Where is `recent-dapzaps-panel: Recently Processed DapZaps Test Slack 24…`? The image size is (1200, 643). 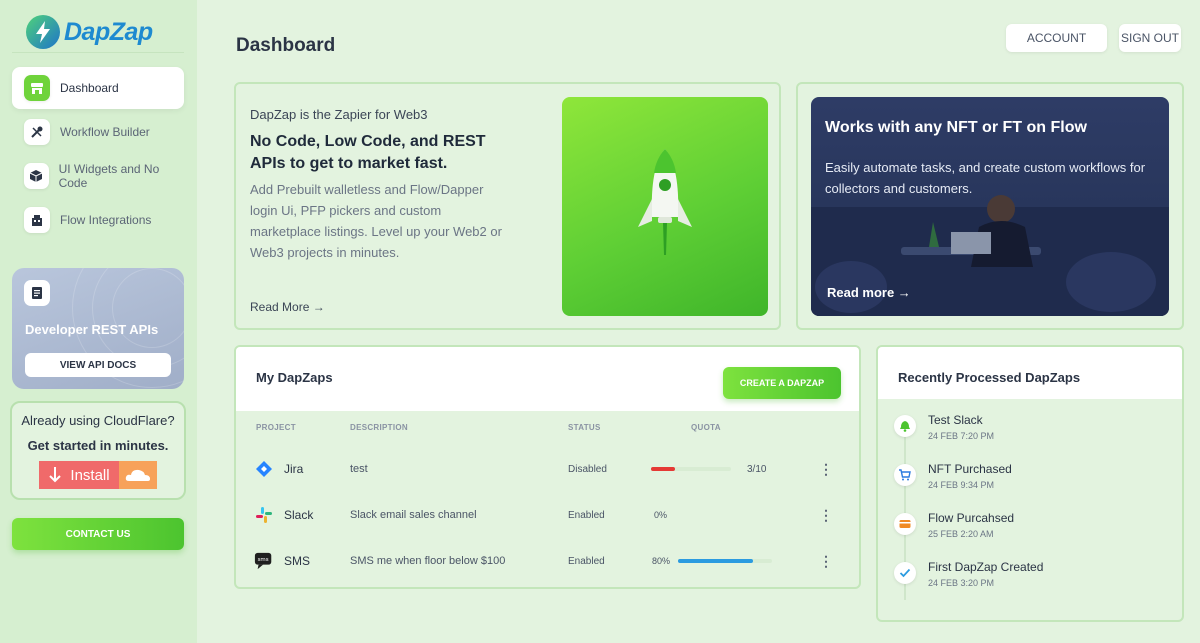
recent-dapzaps-panel: Recently Processed DapZaps Test Slack 24… is located at coordinates (1030, 483).